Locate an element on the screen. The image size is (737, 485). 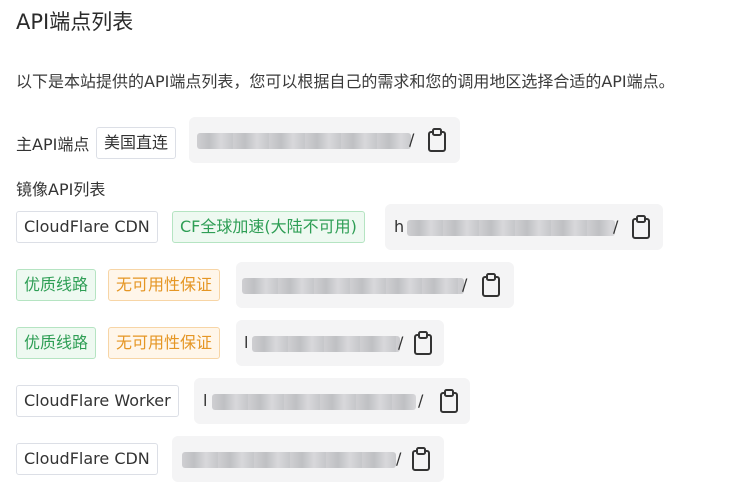
mirror-tag: CloudFlare Worker is located at coordinates (97, 401).